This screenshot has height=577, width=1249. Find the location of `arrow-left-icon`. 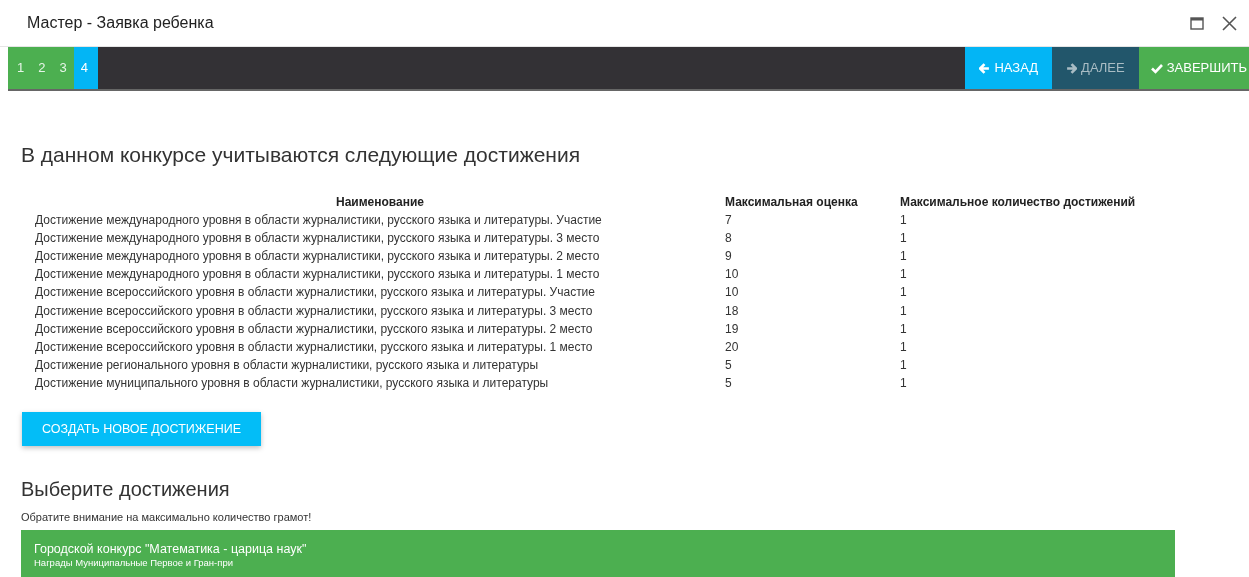

arrow-left-icon is located at coordinates (985, 68).